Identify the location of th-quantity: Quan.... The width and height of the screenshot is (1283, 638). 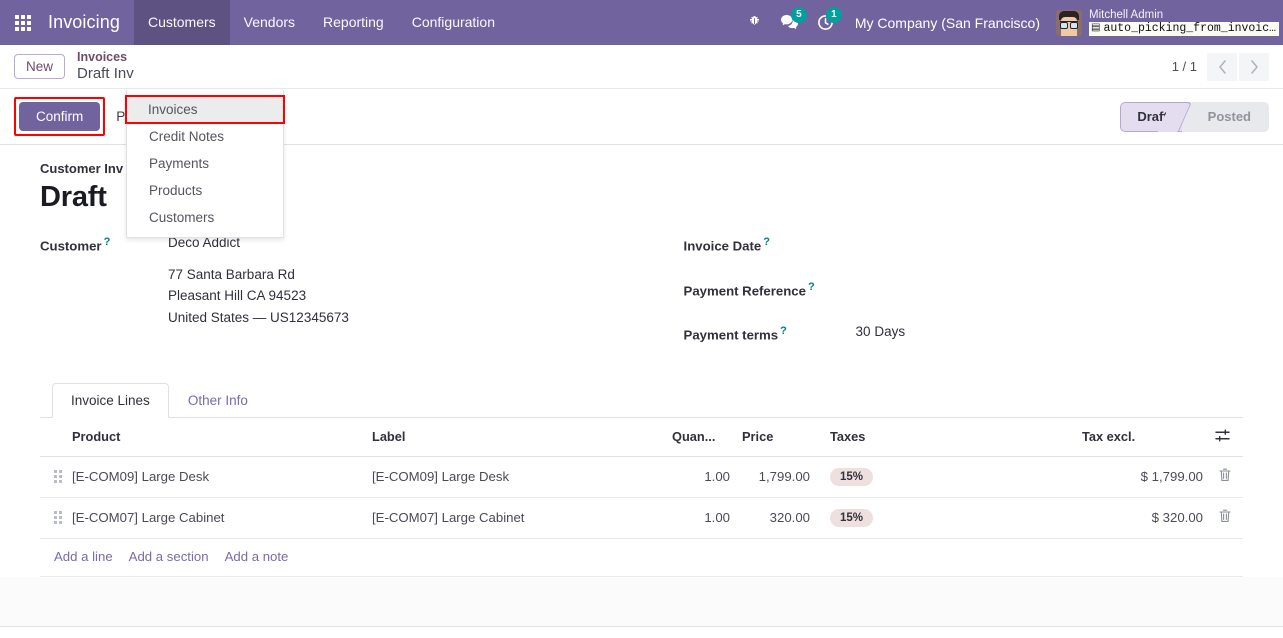
(701, 437).